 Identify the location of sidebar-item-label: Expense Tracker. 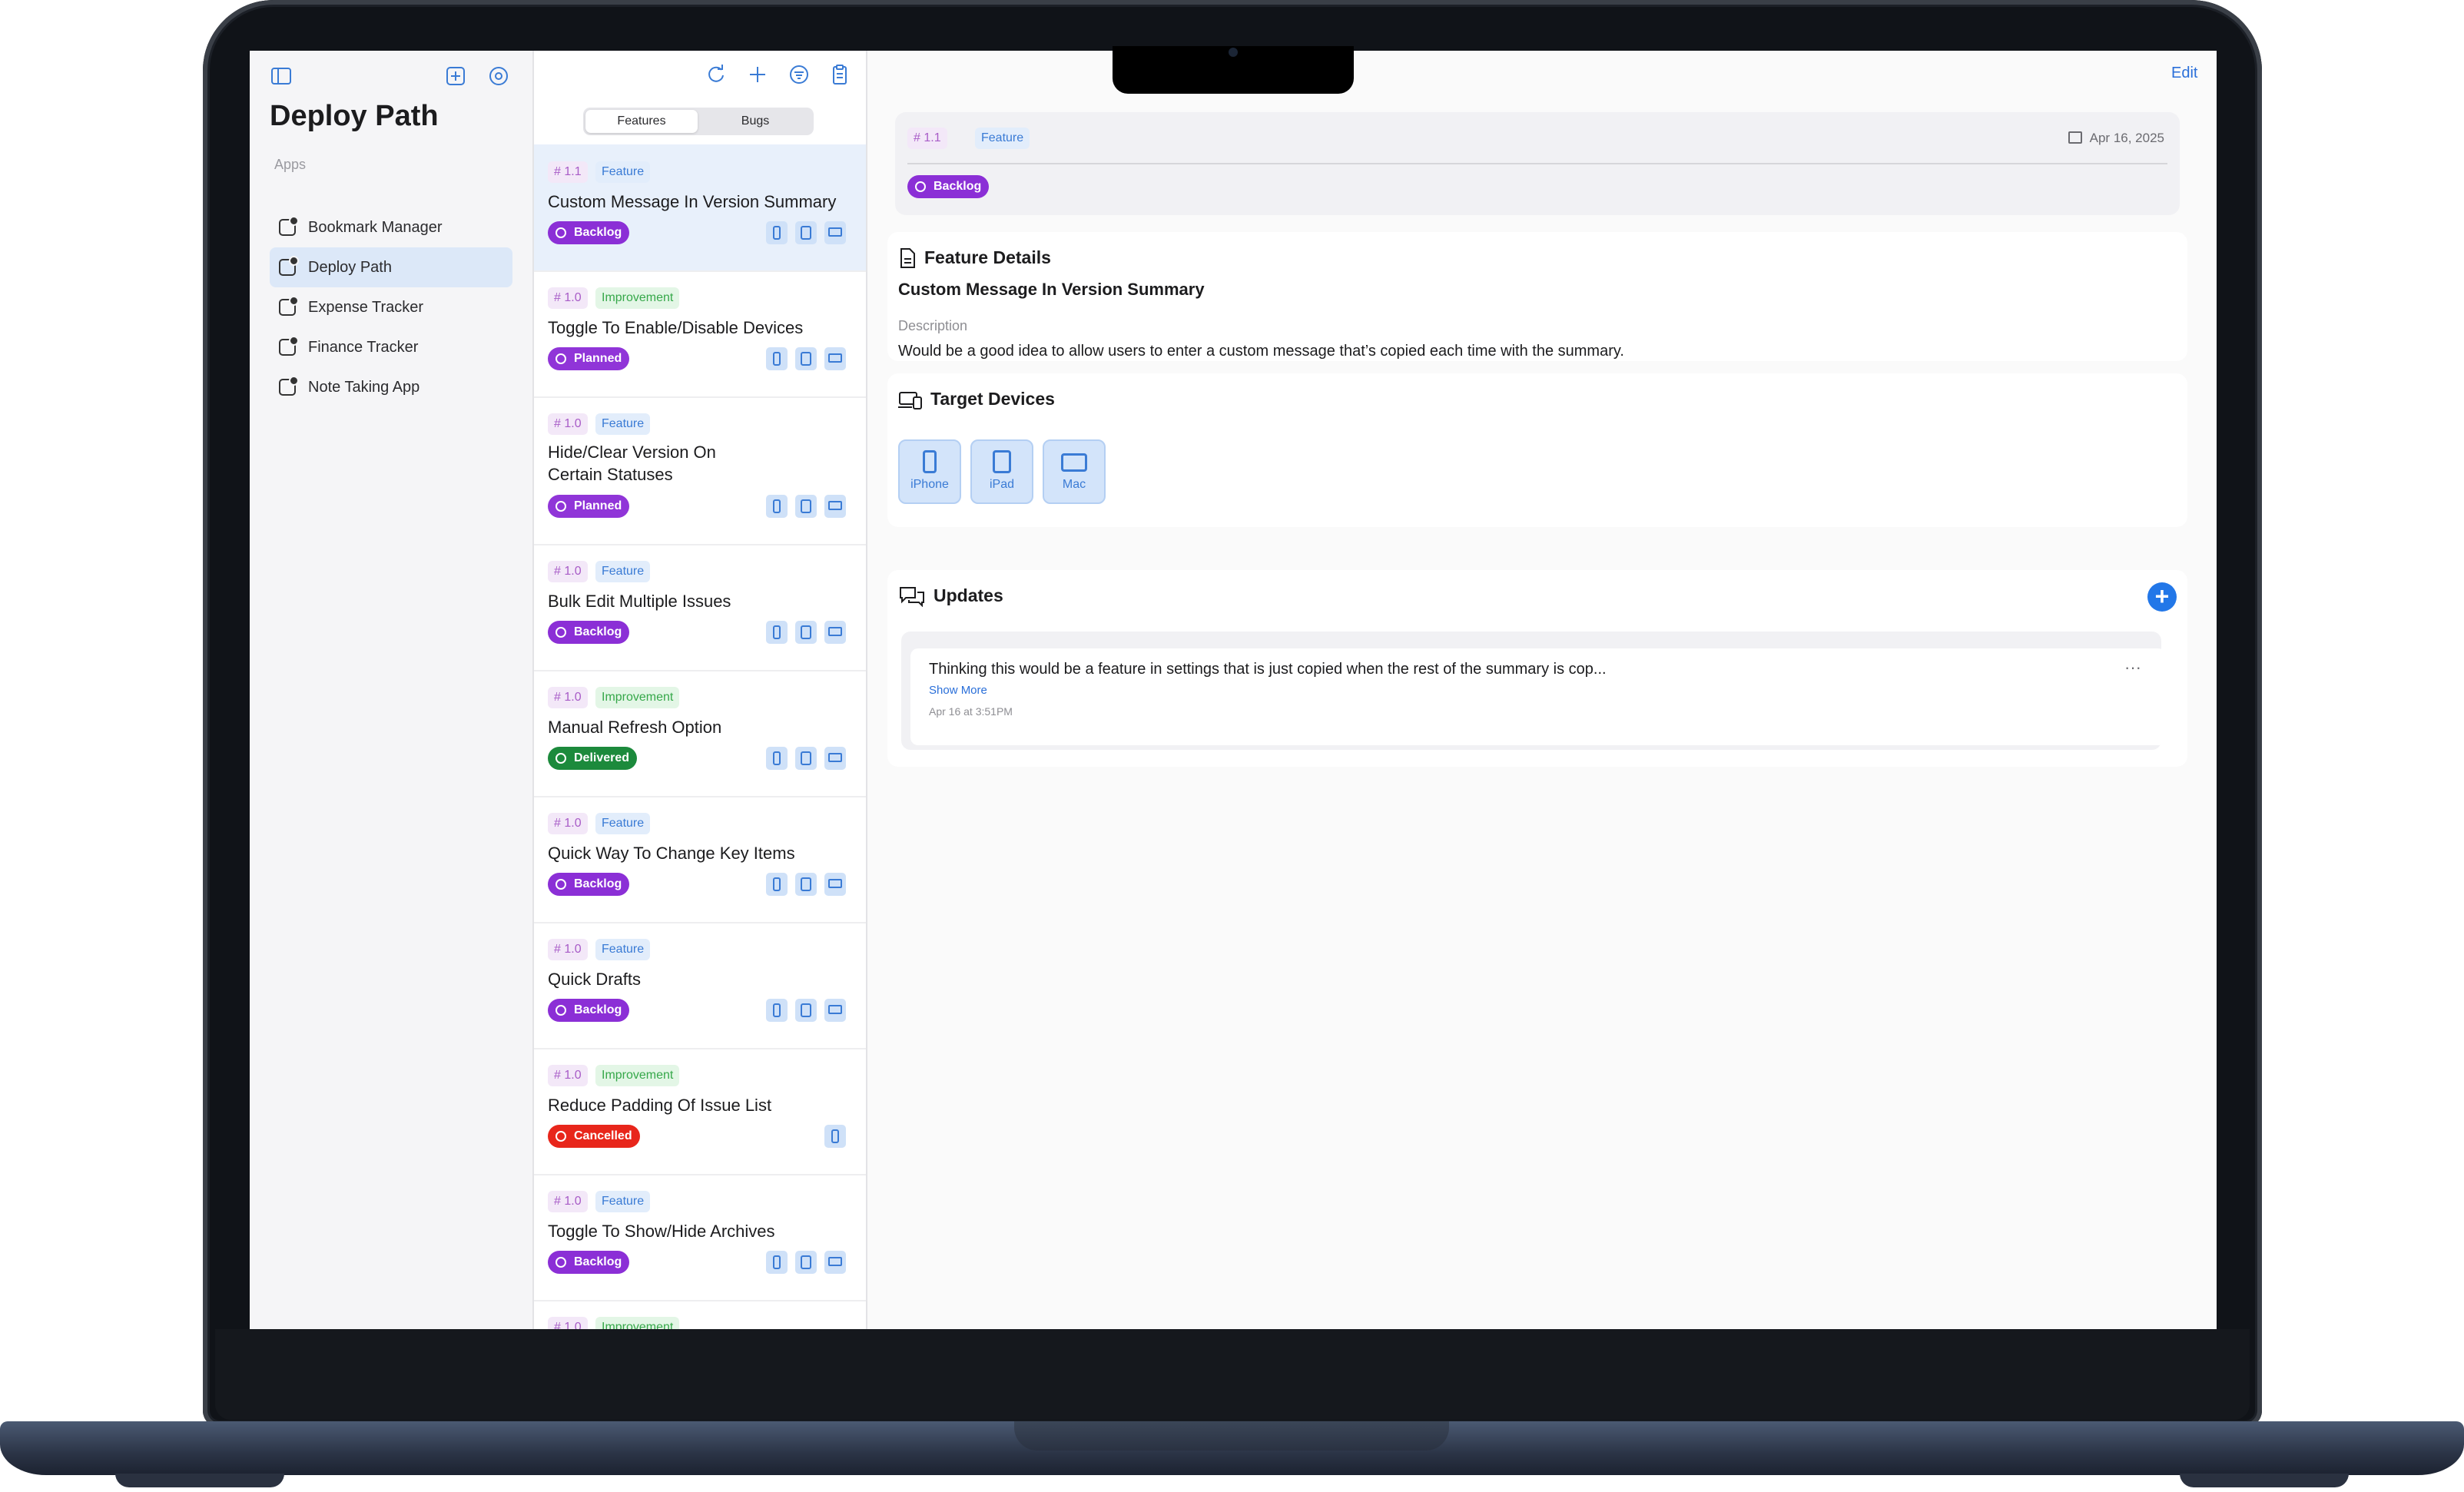
(366, 307).